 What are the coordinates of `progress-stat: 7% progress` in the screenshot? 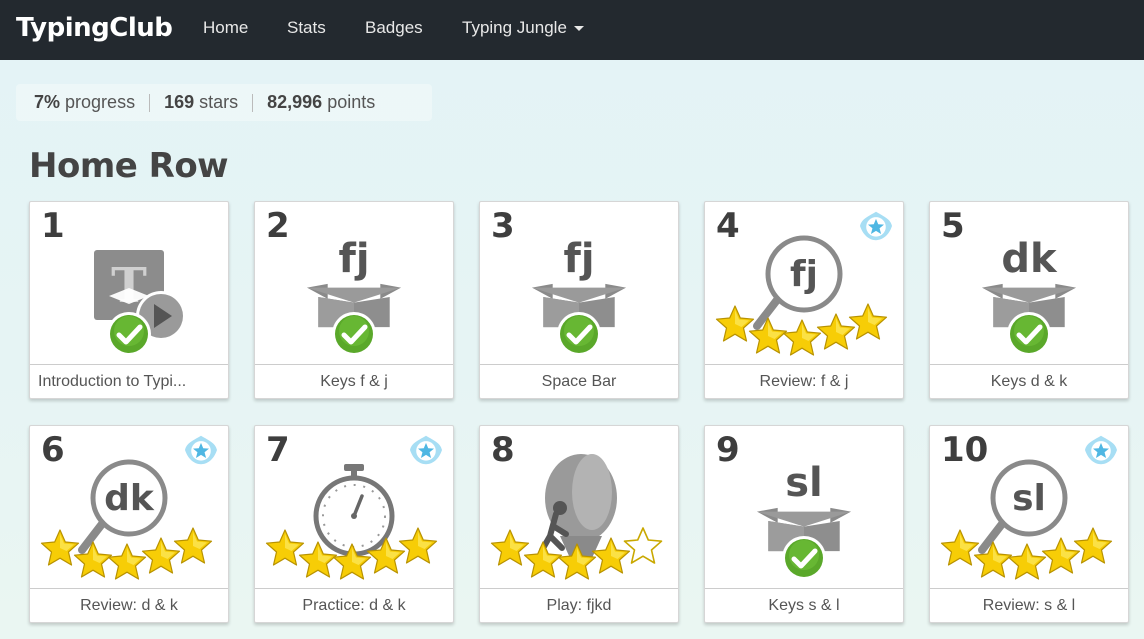 It's located at (84, 102).